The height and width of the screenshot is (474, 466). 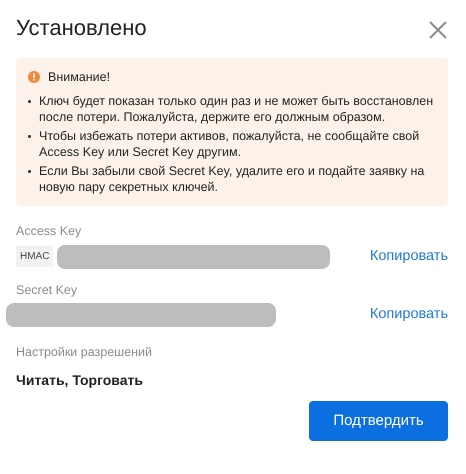 What do you see at coordinates (34, 77) in the screenshot?
I see `warning-icon` at bounding box center [34, 77].